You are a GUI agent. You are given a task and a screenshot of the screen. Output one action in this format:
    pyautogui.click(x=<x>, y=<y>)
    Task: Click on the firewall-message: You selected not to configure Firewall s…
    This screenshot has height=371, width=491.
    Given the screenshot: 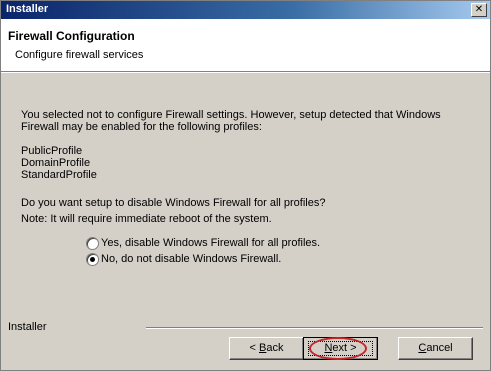 What is the action you would take?
    pyautogui.click(x=231, y=121)
    